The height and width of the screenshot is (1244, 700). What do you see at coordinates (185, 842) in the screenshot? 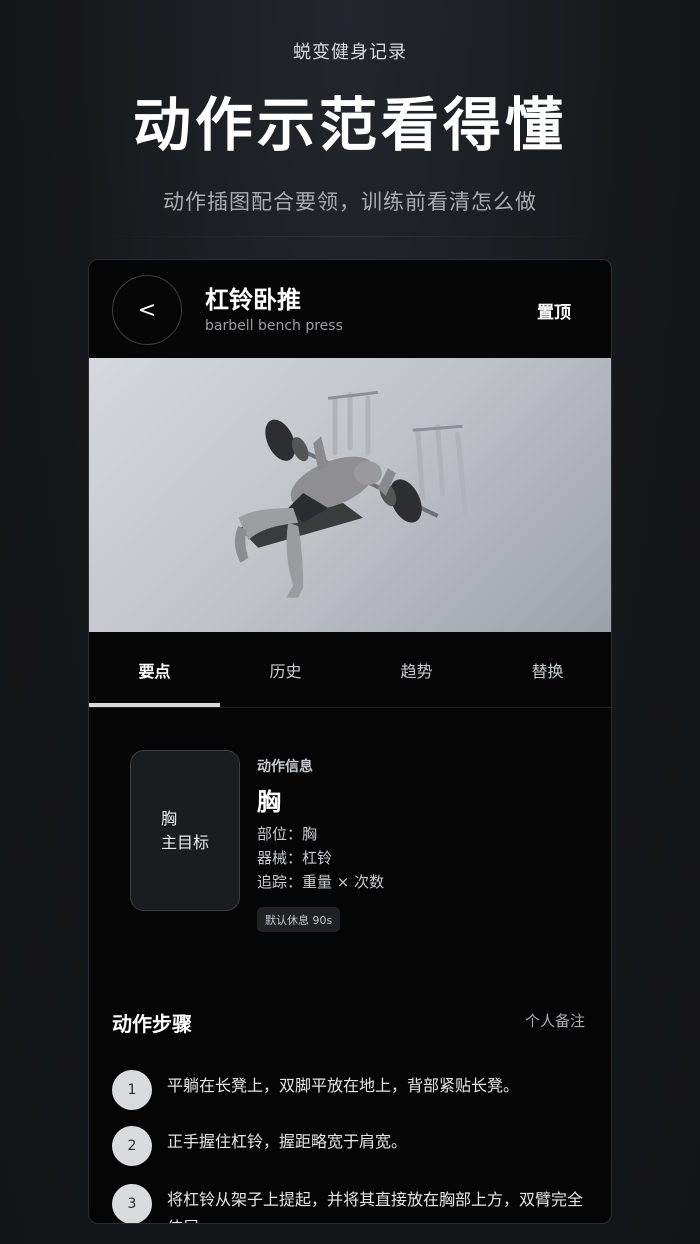
I see `muscle-card-role: 主目标` at bounding box center [185, 842].